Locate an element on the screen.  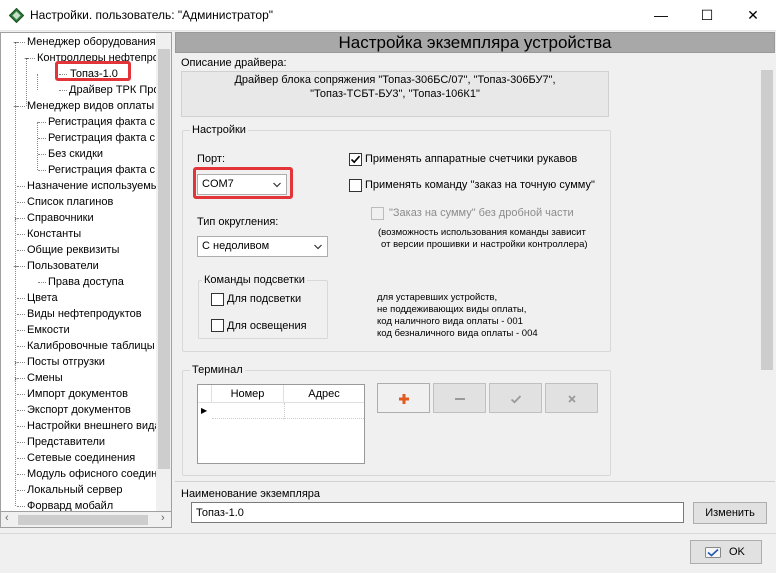
tree-item: Список плагинов is located at coordinates (70, 202).